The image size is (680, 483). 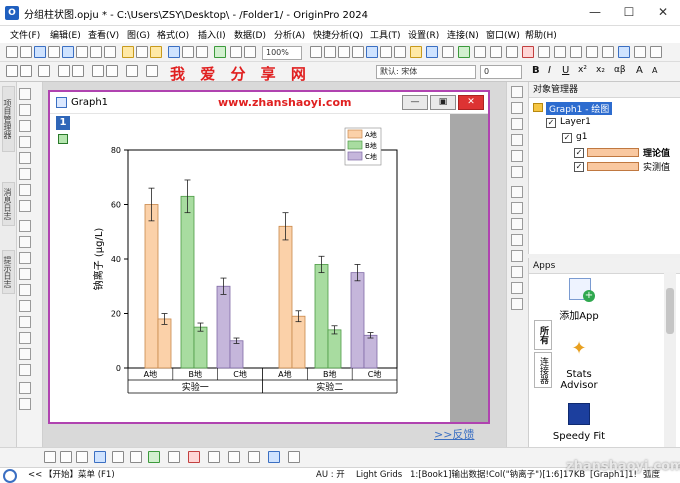 I want to click on arrow-tool-icon, so click(x=25, y=242).